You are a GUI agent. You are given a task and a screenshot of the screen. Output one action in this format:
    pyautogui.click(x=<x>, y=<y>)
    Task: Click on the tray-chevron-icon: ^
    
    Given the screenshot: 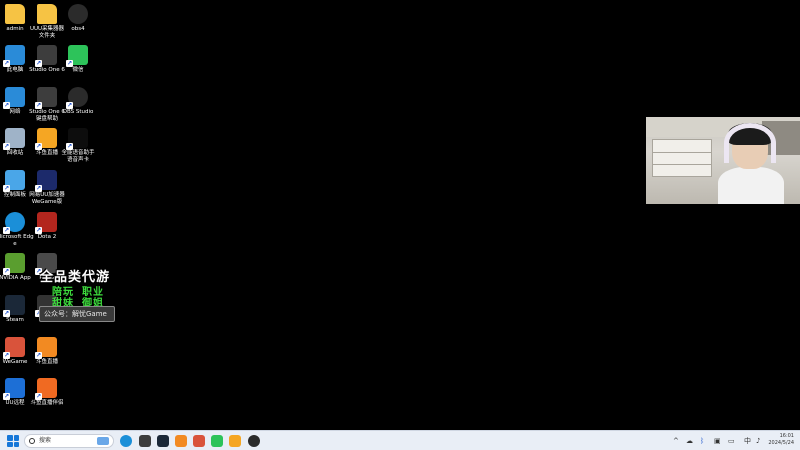 What is the action you would take?
    pyautogui.click(x=676, y=441)
    